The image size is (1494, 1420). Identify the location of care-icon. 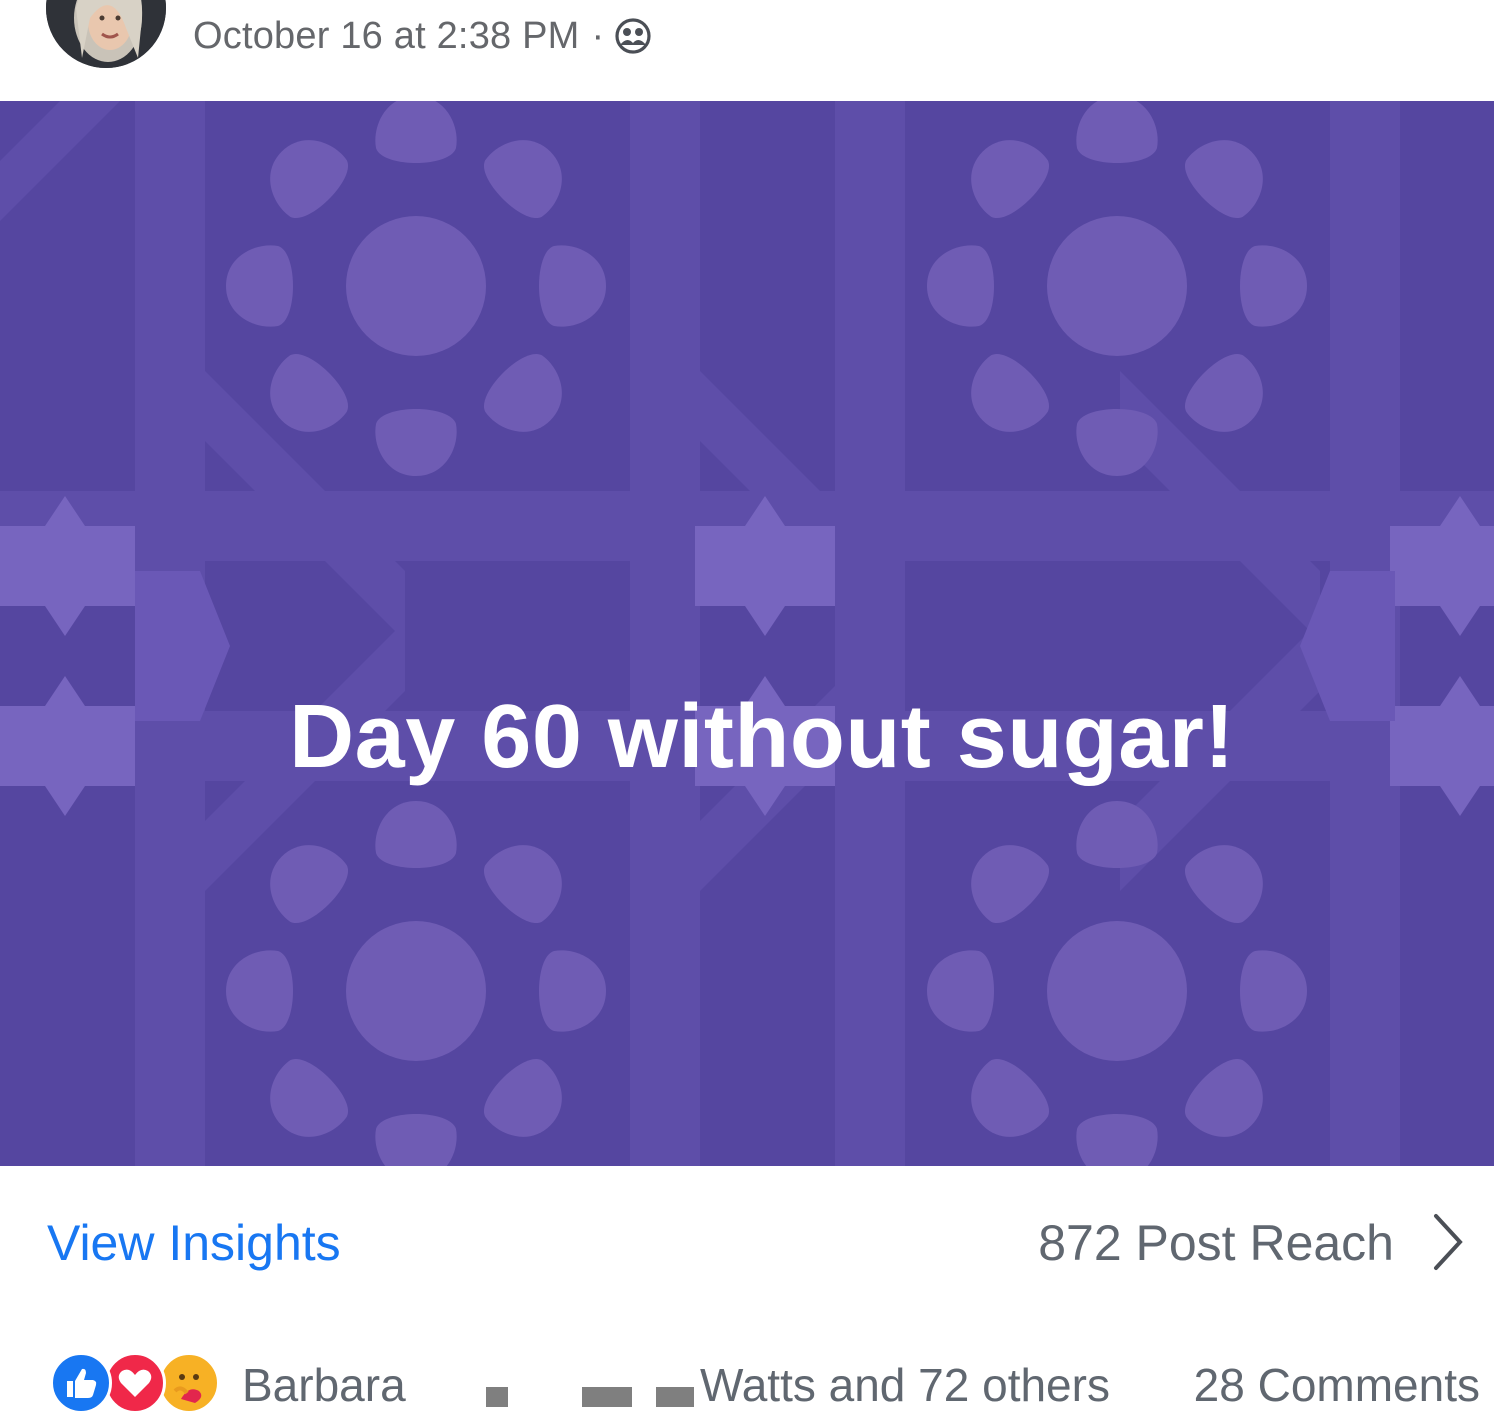
(189, 1383).